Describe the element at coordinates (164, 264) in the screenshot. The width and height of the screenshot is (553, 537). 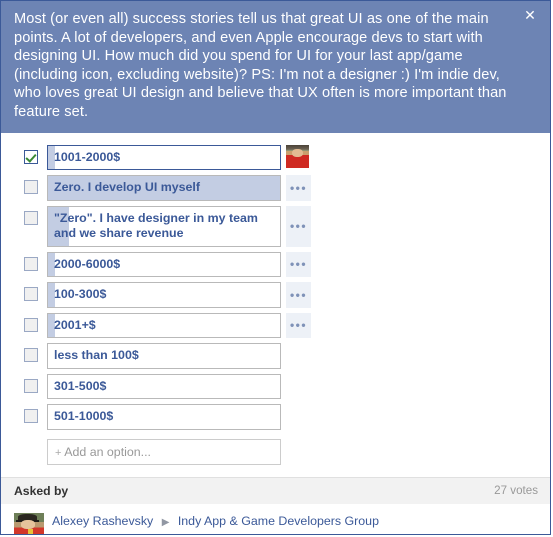
I see `poll-option-box: 2000-6000$` at that location.